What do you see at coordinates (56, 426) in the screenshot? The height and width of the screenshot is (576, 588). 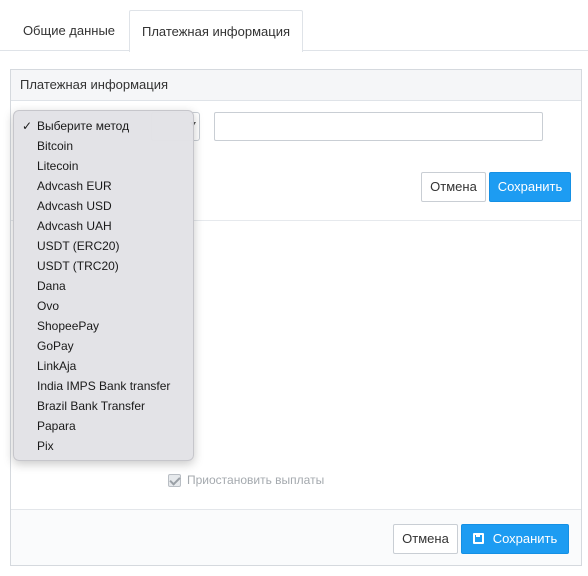 I see `dropdown-option-label: Papara` at bounding box center [56, 426].